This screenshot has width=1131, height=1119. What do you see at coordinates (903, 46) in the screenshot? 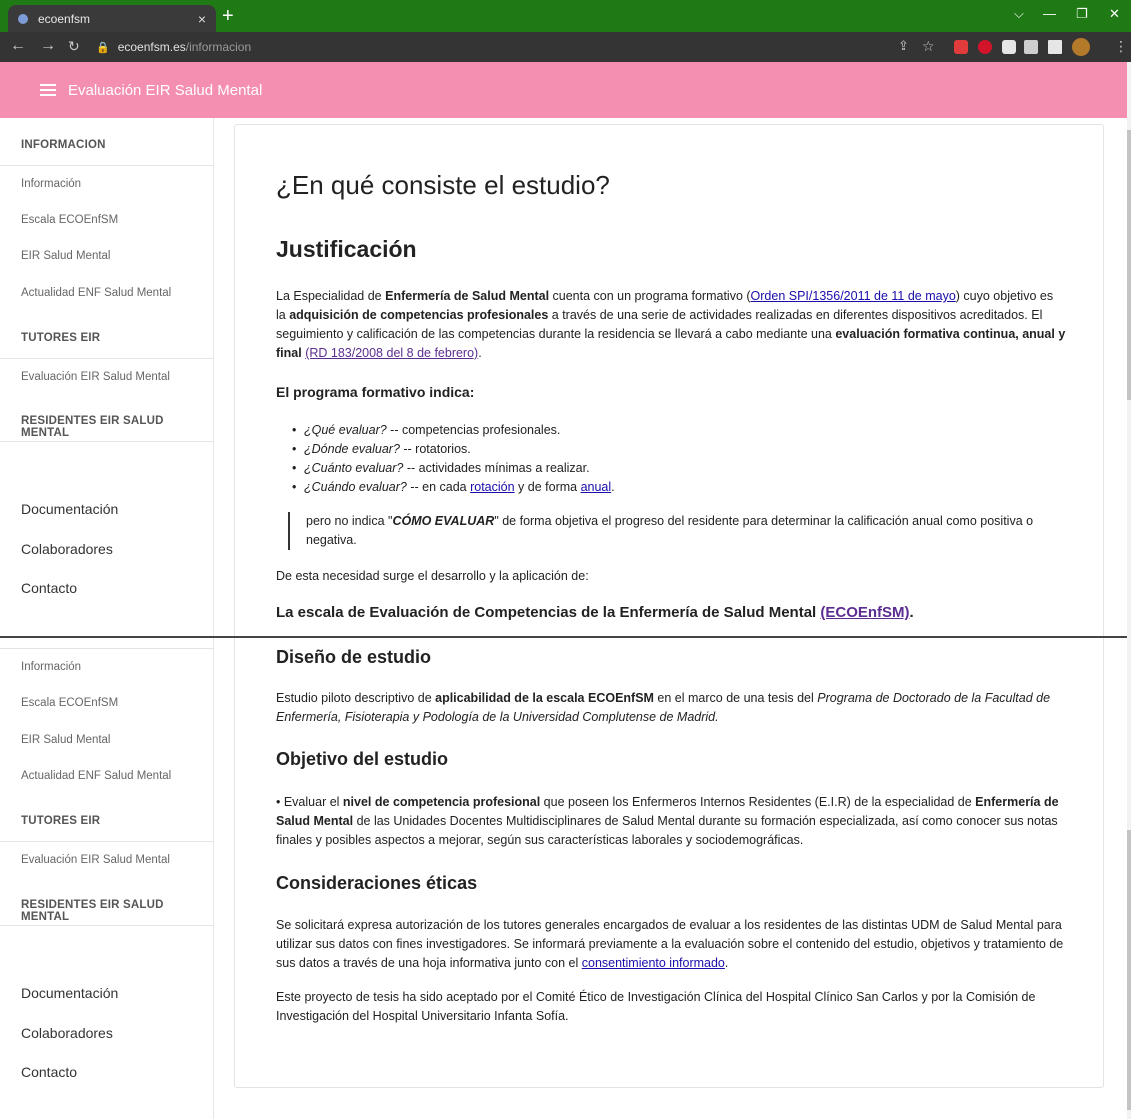
I see `share-icon: ⇪` at bounding box center [903, 46].